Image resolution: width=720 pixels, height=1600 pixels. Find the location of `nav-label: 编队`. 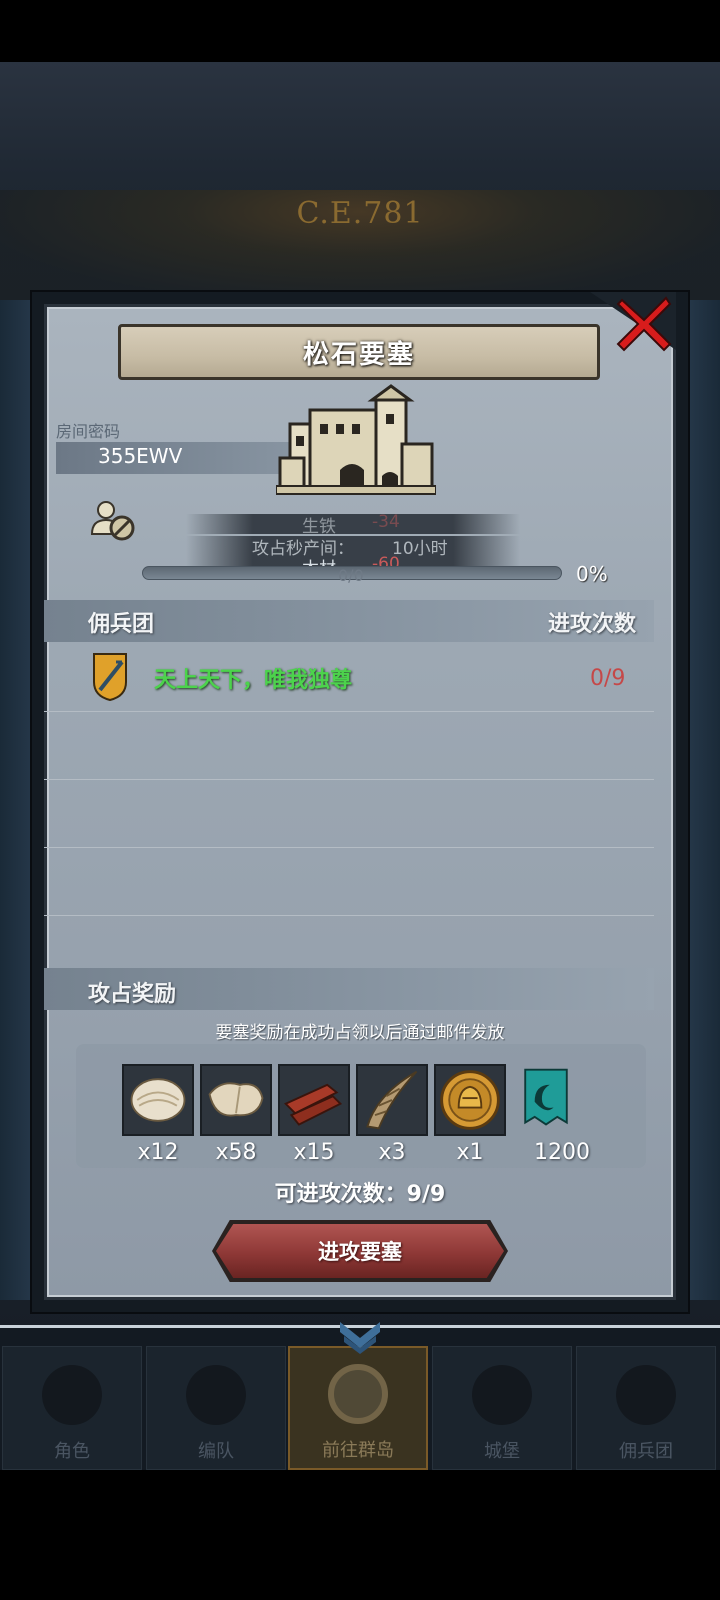

nav-label: 编队 is located at coordinates (216, 1451).